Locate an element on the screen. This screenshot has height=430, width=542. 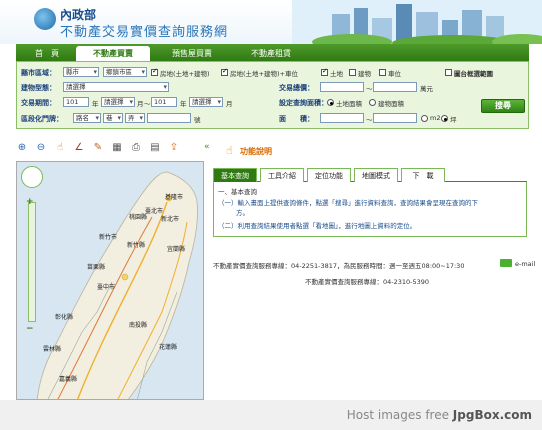
search-button: 搜尋 is located at coordinates (503, 106).